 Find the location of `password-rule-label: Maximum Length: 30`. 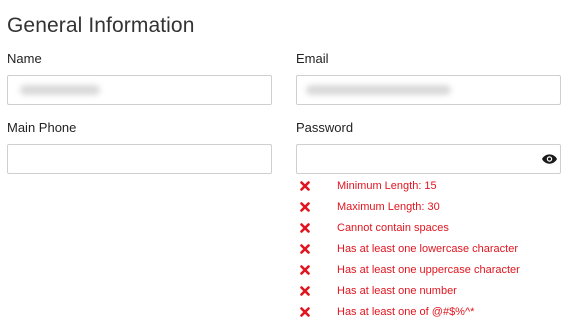

password-rule-label: Maximum Length: 30 is located at coordinates (388, 206).